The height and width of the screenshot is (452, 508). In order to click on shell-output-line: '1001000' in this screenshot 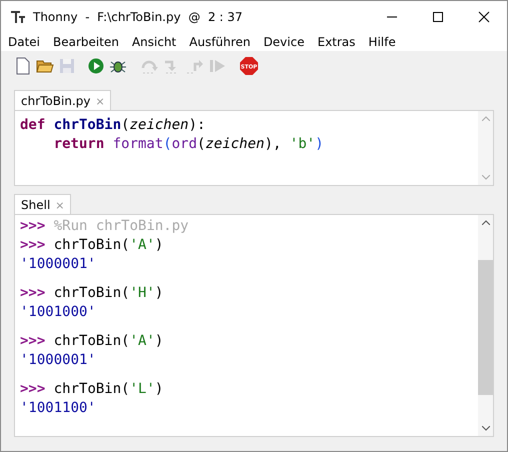, I will do `click(58, 312)`.